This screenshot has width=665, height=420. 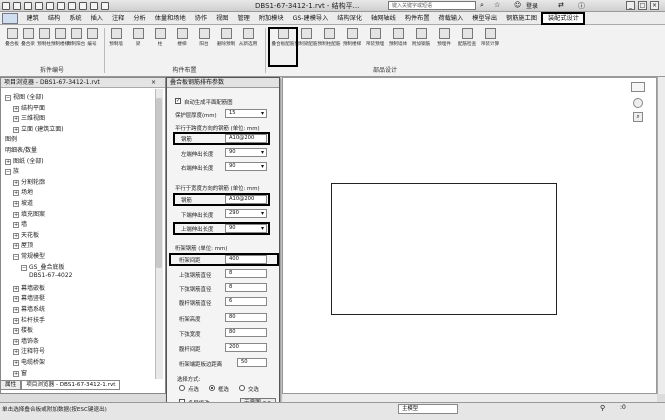 What do you see at coordinates (484, 5) in the screenshot?
I see `binoculars-icon: ⌕` at bounding box center [484, 5].